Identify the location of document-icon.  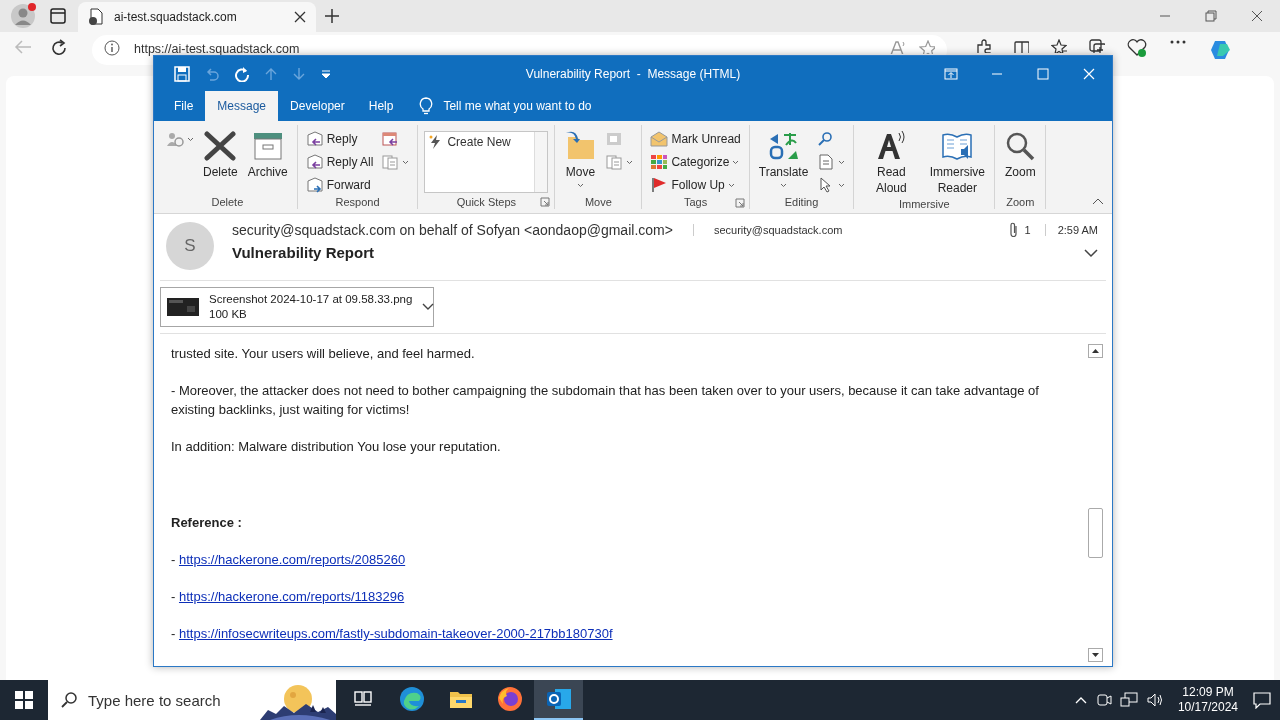
(826, 162).